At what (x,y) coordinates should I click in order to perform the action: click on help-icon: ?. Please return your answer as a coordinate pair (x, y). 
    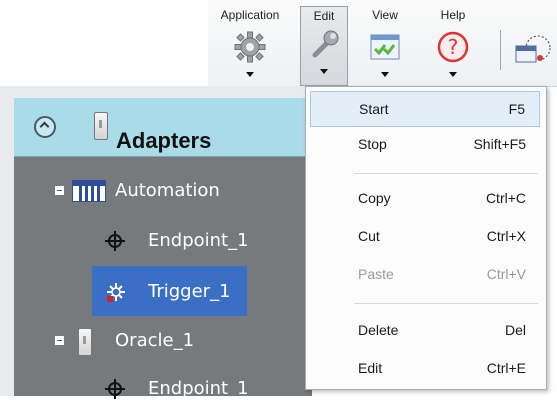
    Looking at the image, I should click on (453, 49).